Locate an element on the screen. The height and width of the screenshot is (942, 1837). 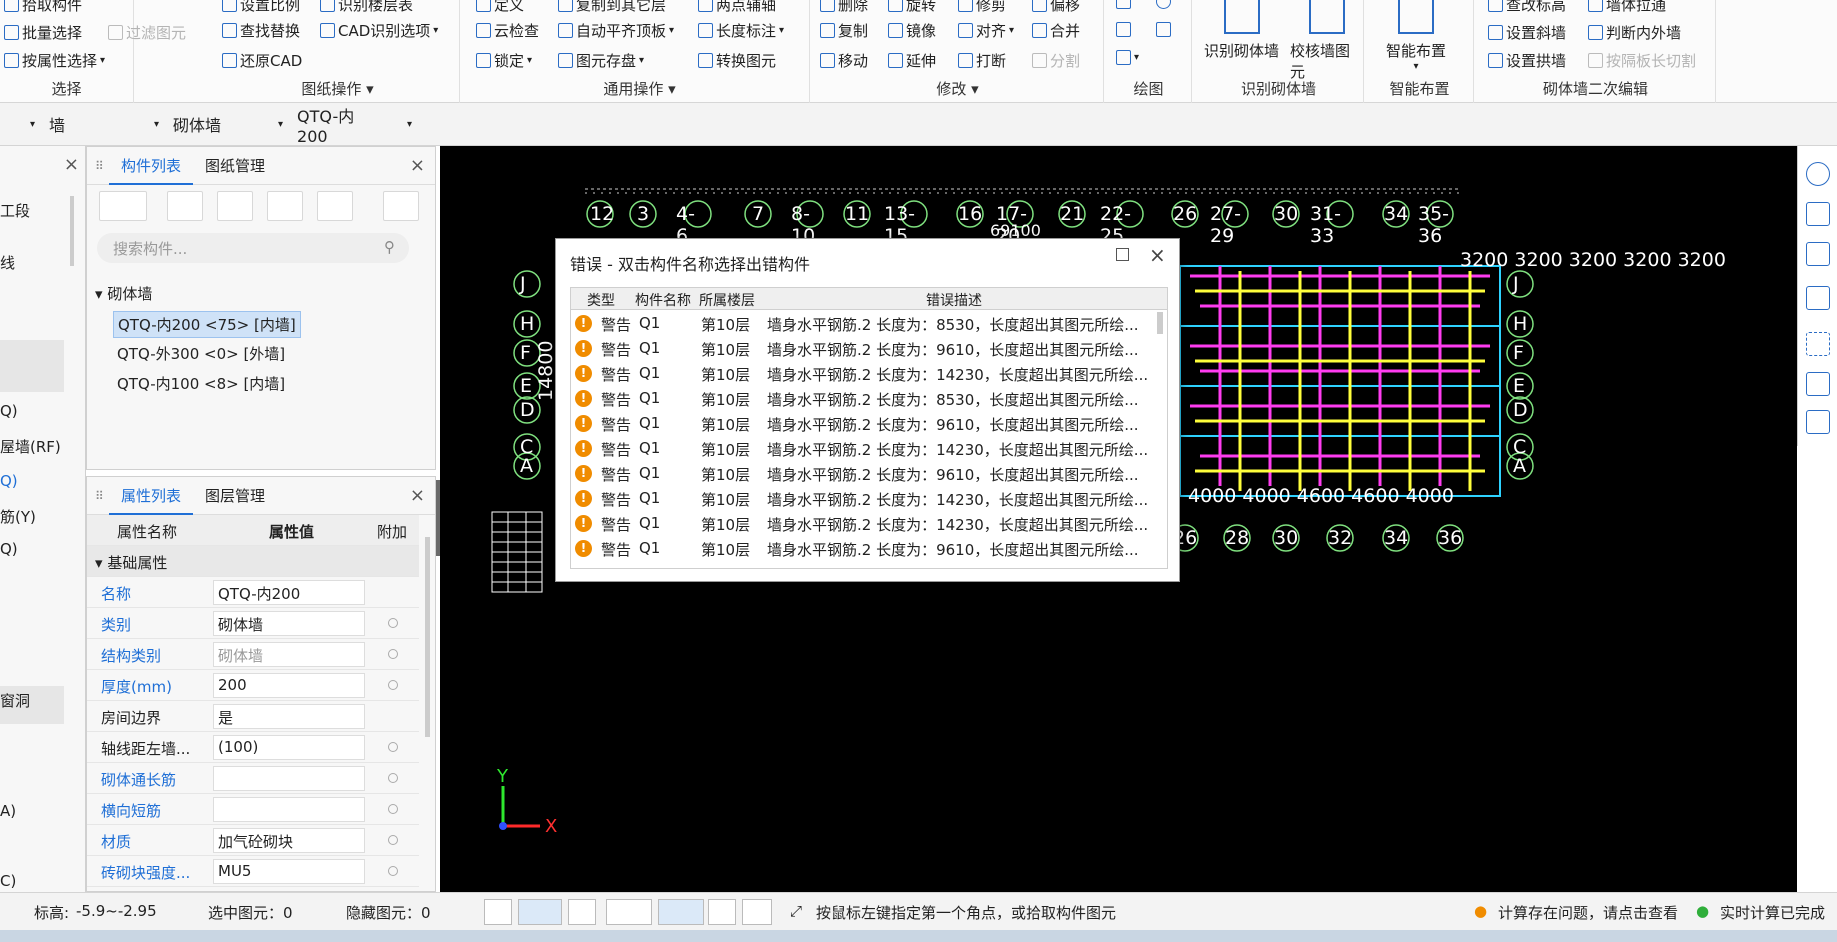
nav-item-selected is located at coordinates (32, 366).